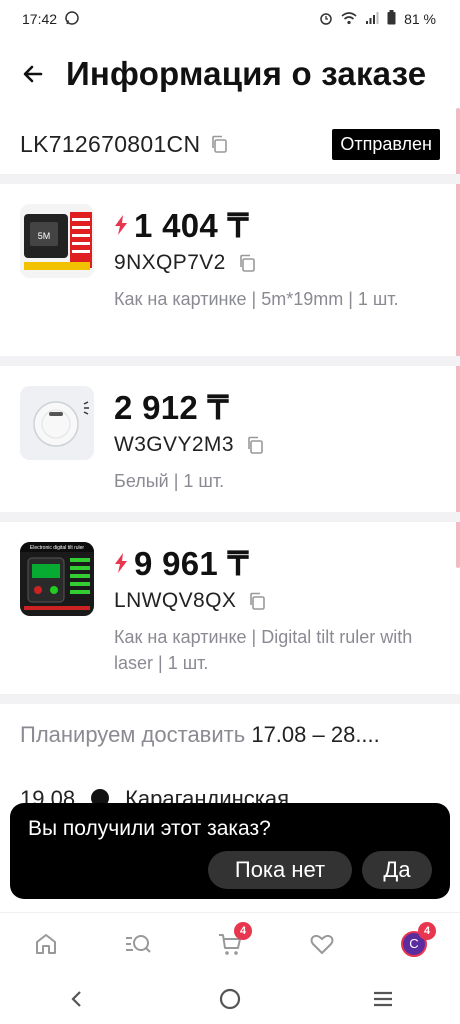  What do you see at coordinates (246, 73) in the screenshot?
I see `page-title: Информация о заказе` at bounding box center [246, 73].